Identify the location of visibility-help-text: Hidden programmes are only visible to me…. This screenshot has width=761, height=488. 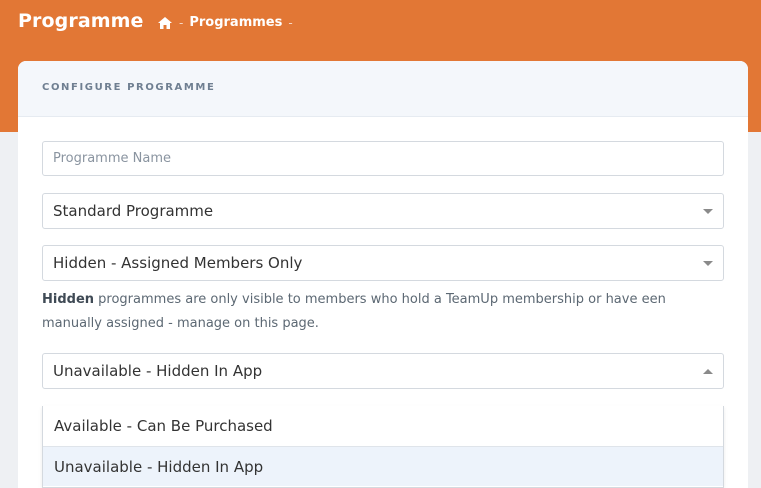
(382, 312).